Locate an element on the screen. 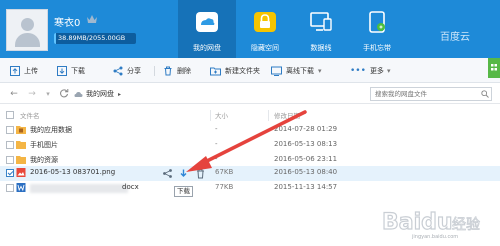  more-button: ••• 更多 ▾ is located at coordinates (370, 71).